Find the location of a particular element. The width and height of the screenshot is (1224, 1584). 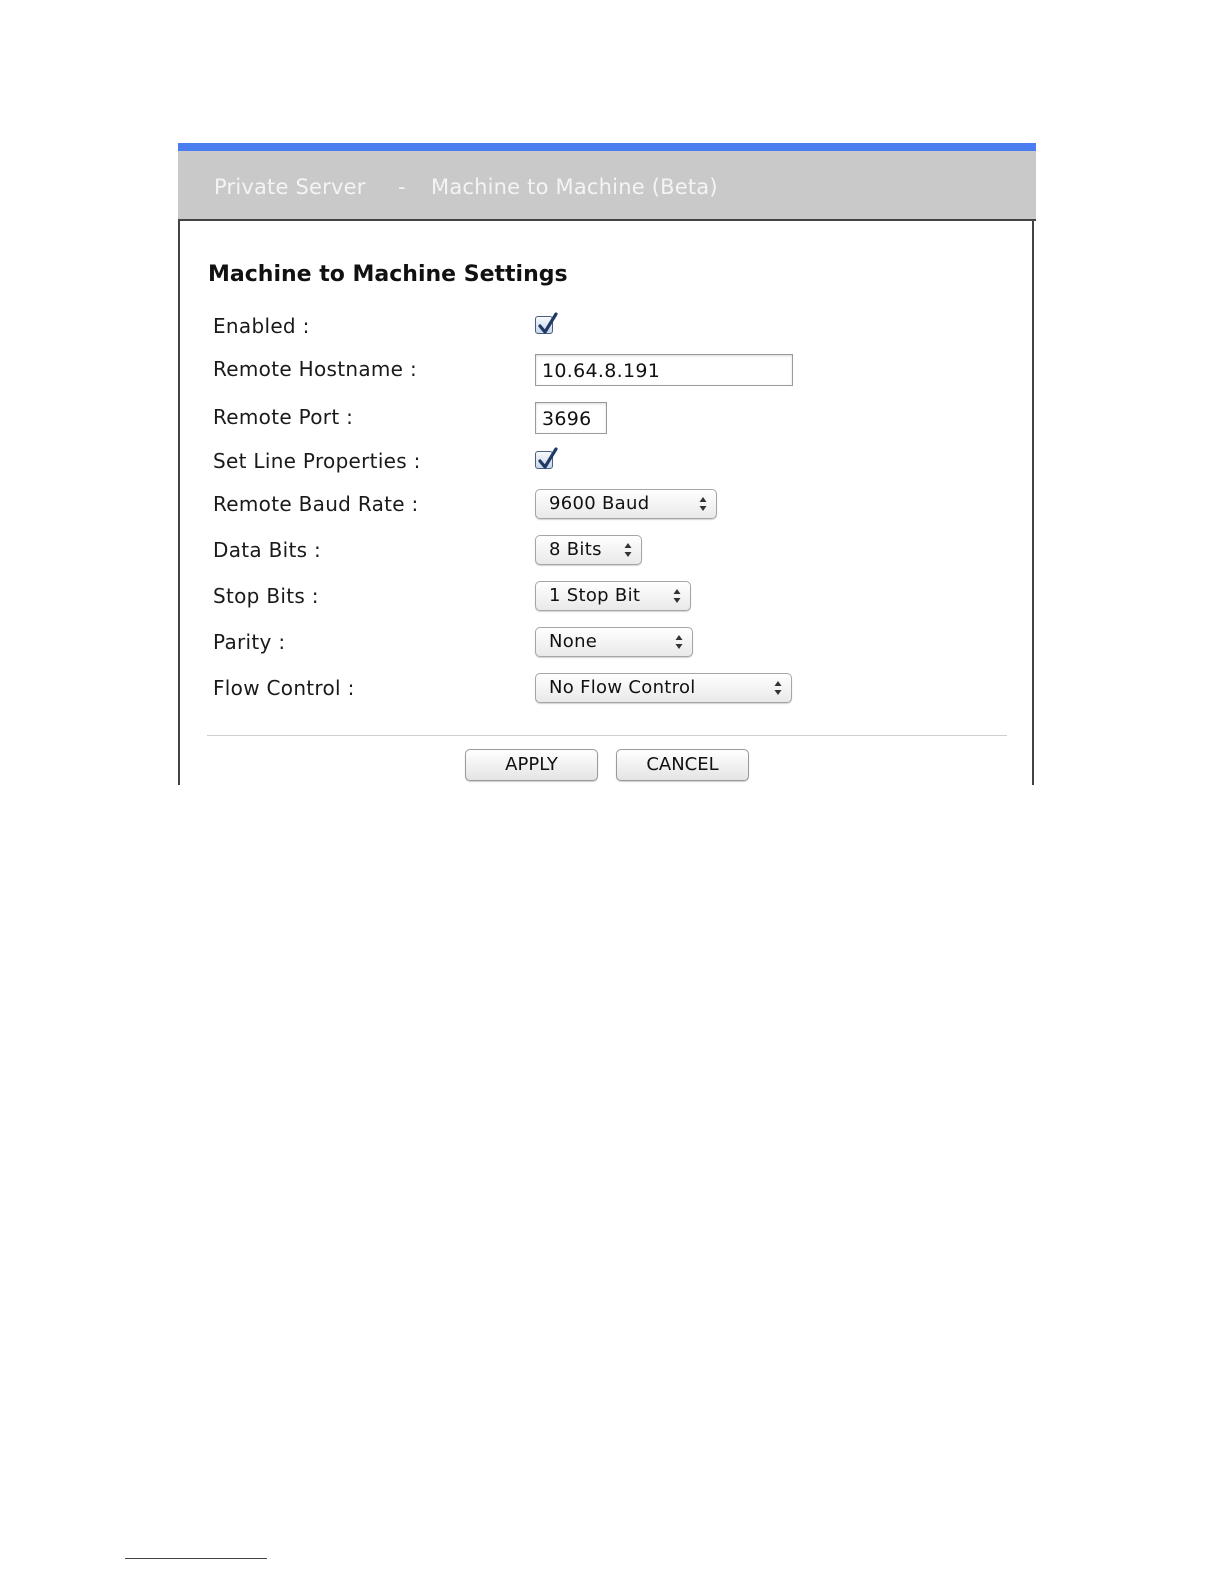

stop-bits-select: 1 Stop Bit is located at coordinates (613, 596).